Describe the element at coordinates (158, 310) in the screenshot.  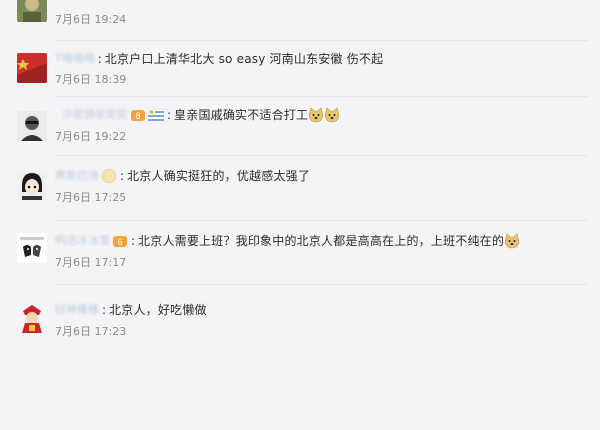
I see `comment-text: 北京人，好吃懒做` at that location.